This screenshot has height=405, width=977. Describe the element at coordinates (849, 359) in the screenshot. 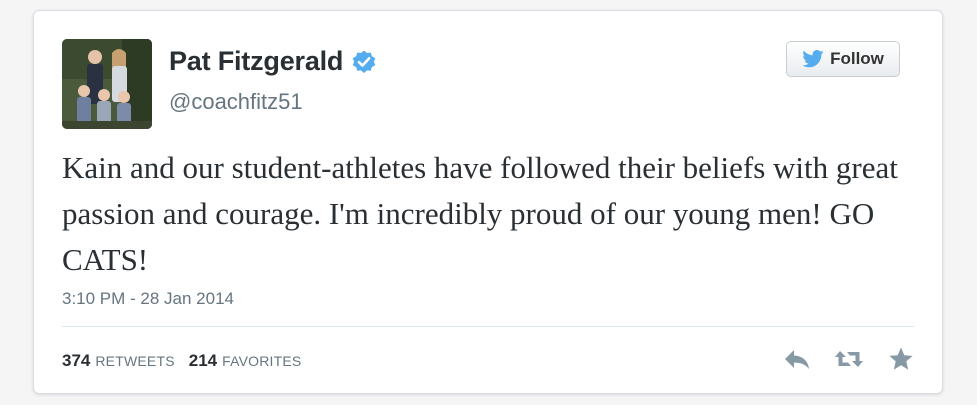

I see `retweet-icon` at that location.